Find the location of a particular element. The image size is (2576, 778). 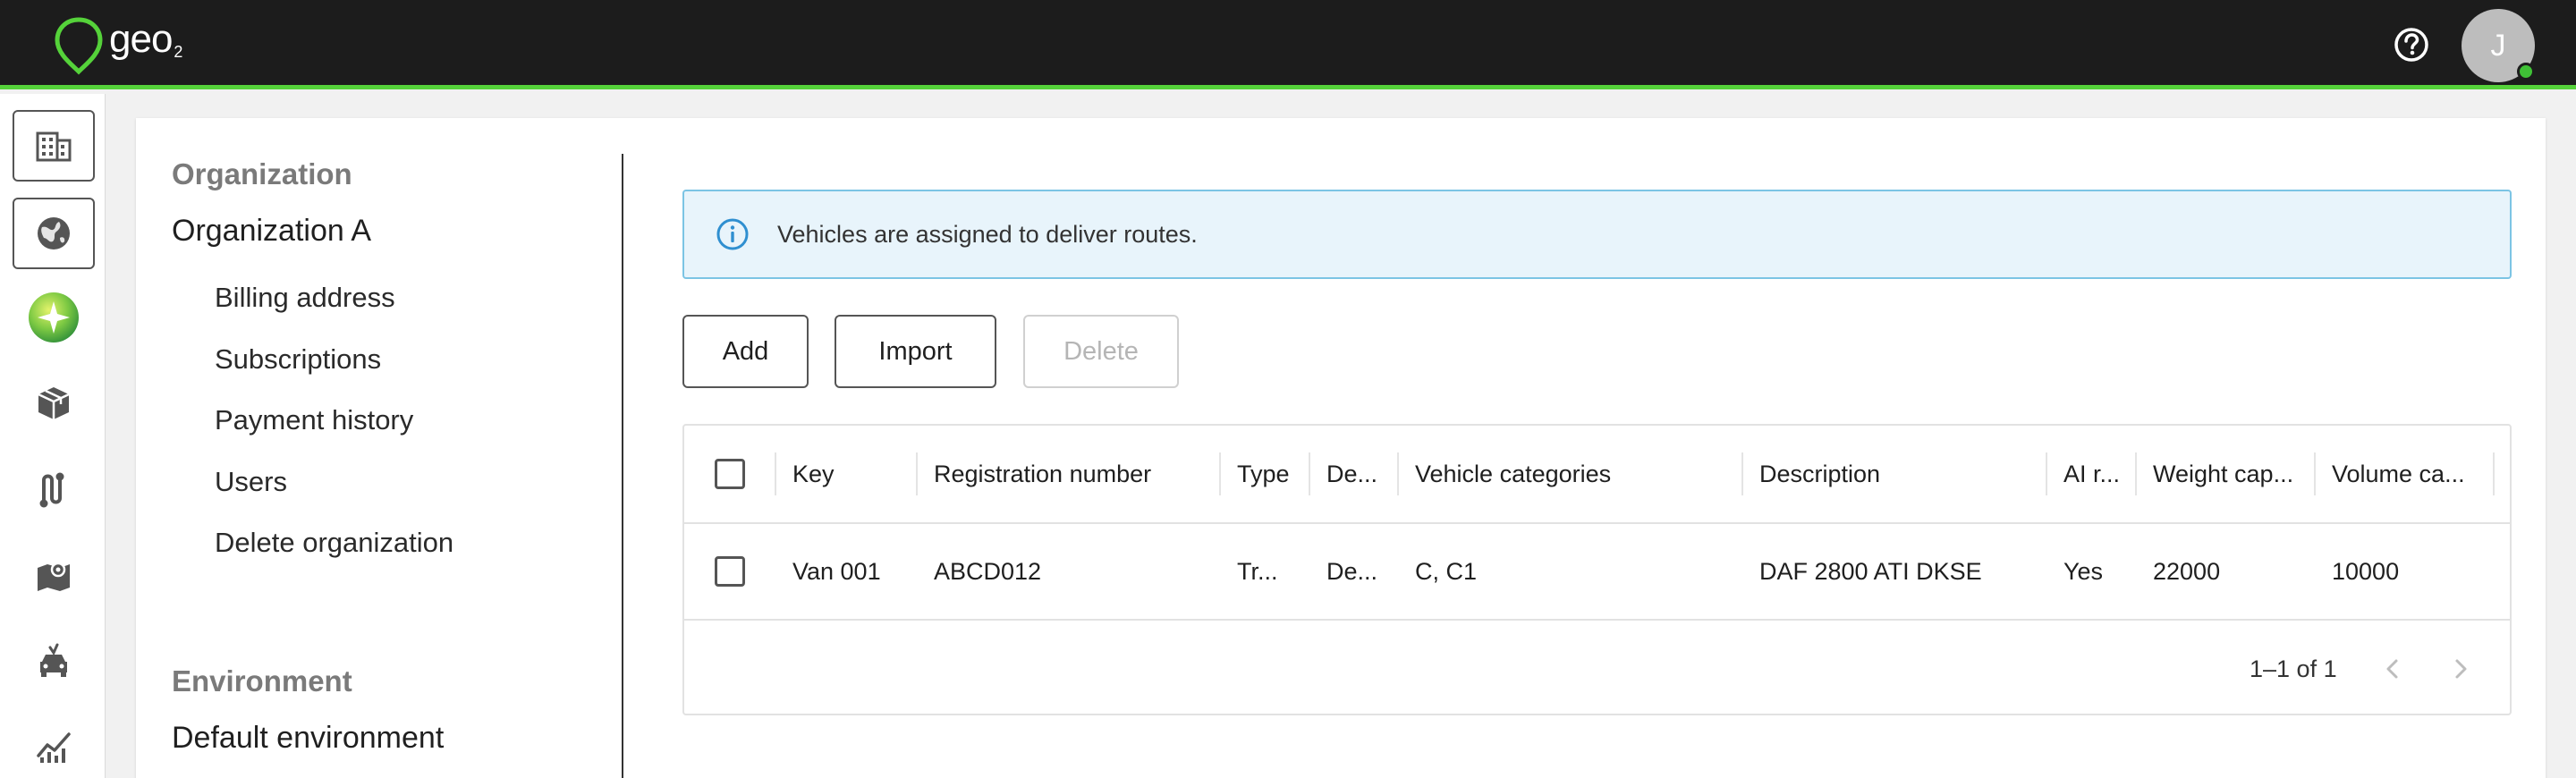

vertical-divider is located at coordinates (622, 466).